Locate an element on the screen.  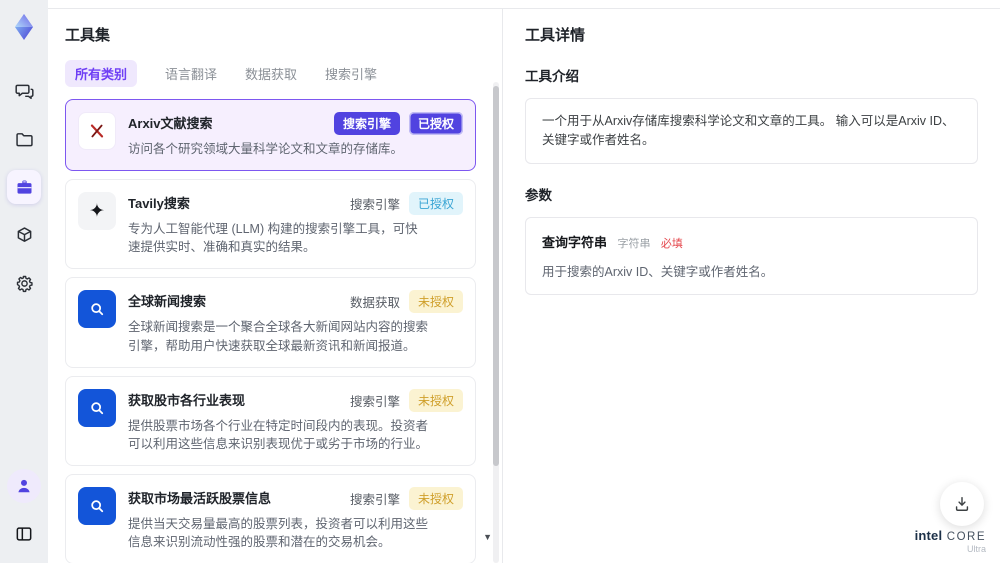
tool-title: Arxiv文献搜索 is located at coordinates (170, 123).